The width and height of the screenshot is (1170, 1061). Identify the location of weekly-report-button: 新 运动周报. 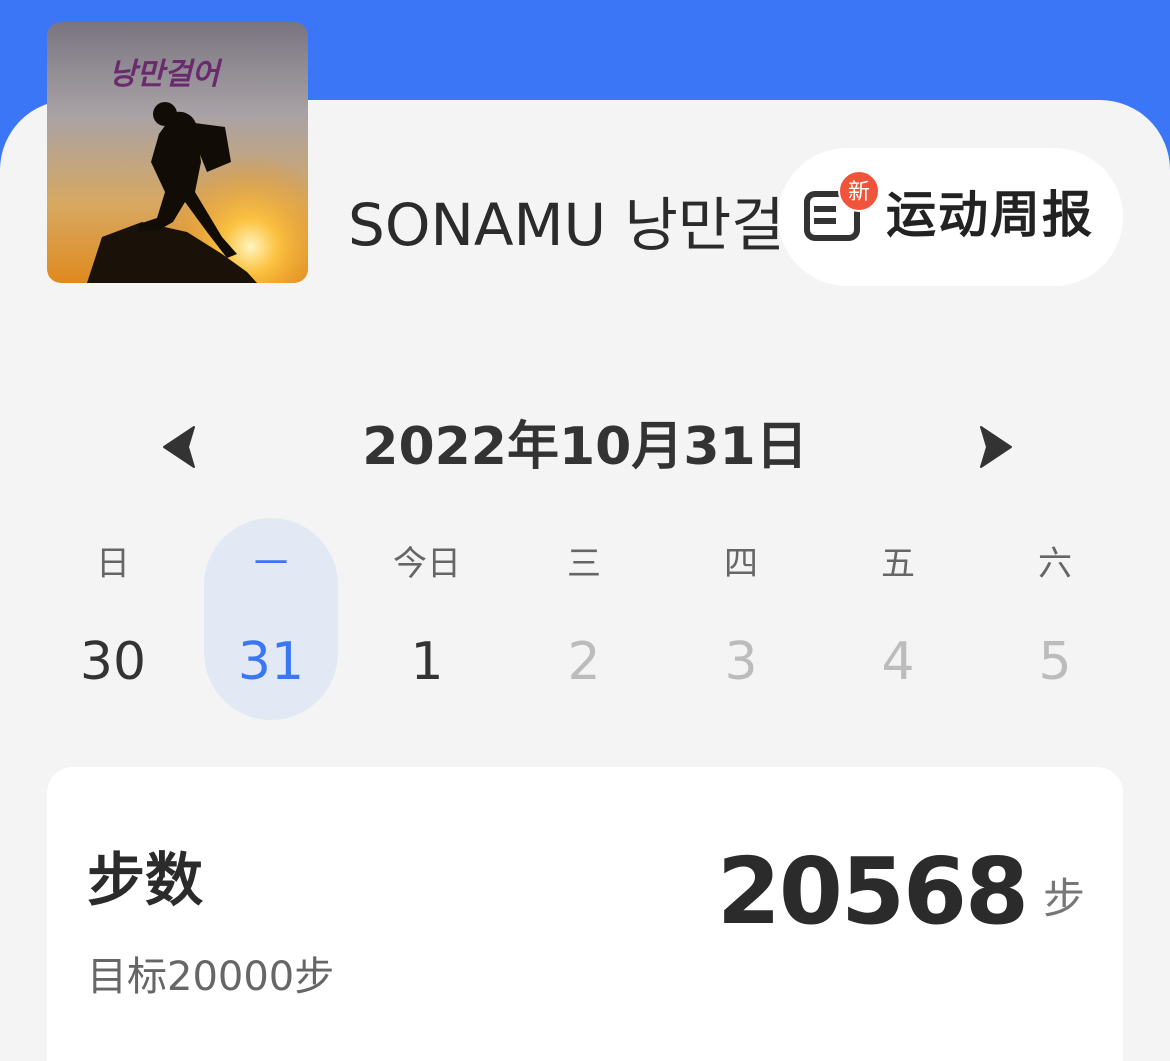
(950, 217).